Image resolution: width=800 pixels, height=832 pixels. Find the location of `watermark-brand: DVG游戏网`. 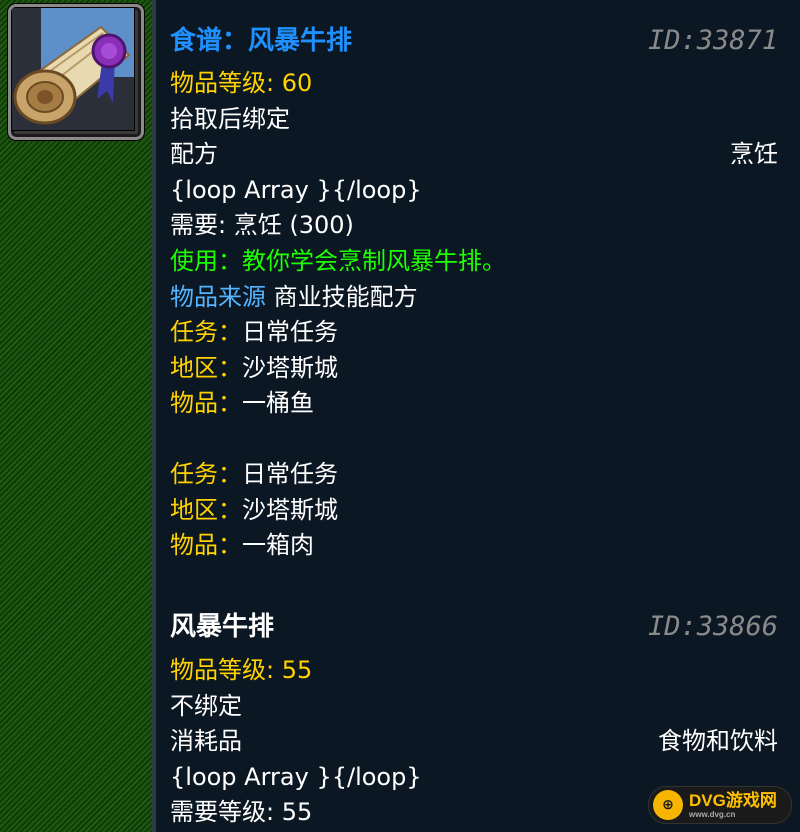

watermark-brand: DVG游戏网 is located at coordinates (733, 800).